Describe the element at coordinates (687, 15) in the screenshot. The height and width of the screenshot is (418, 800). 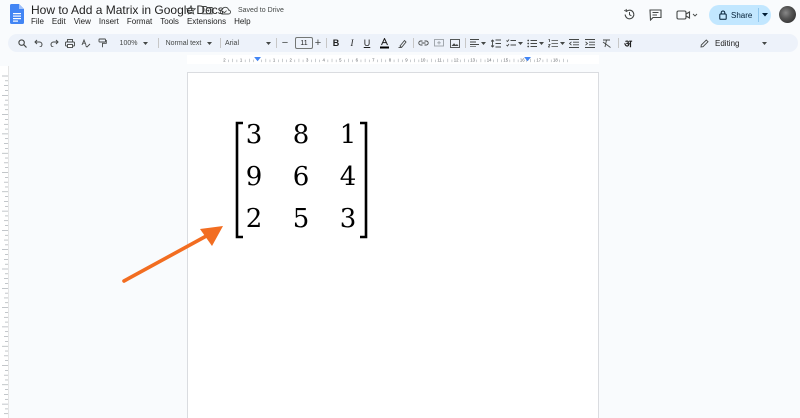
I see `meet-video-icon` at that location.